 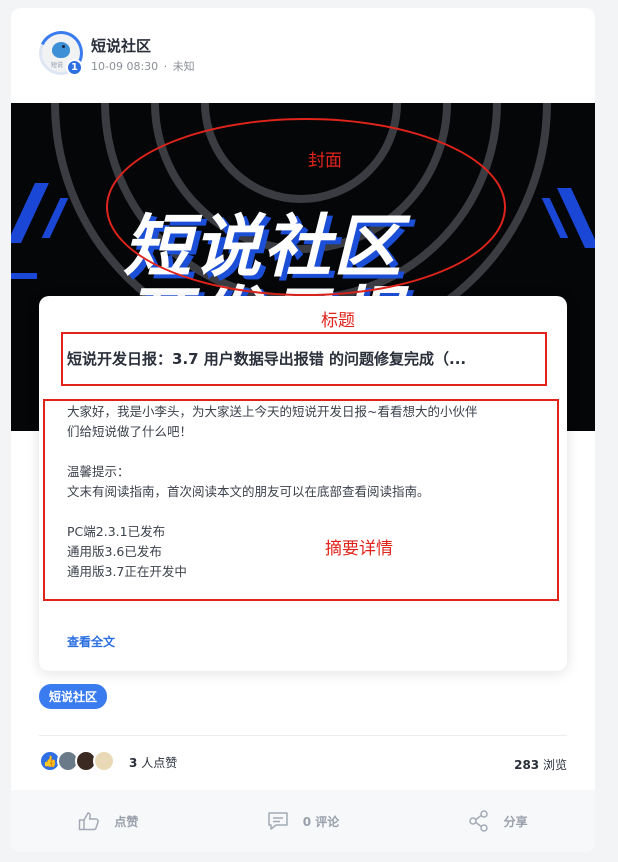 What do you see at coordinates (57, 65) in the screenshot?
I see `avatar-text: 短说` at bounding box center [57, 65].